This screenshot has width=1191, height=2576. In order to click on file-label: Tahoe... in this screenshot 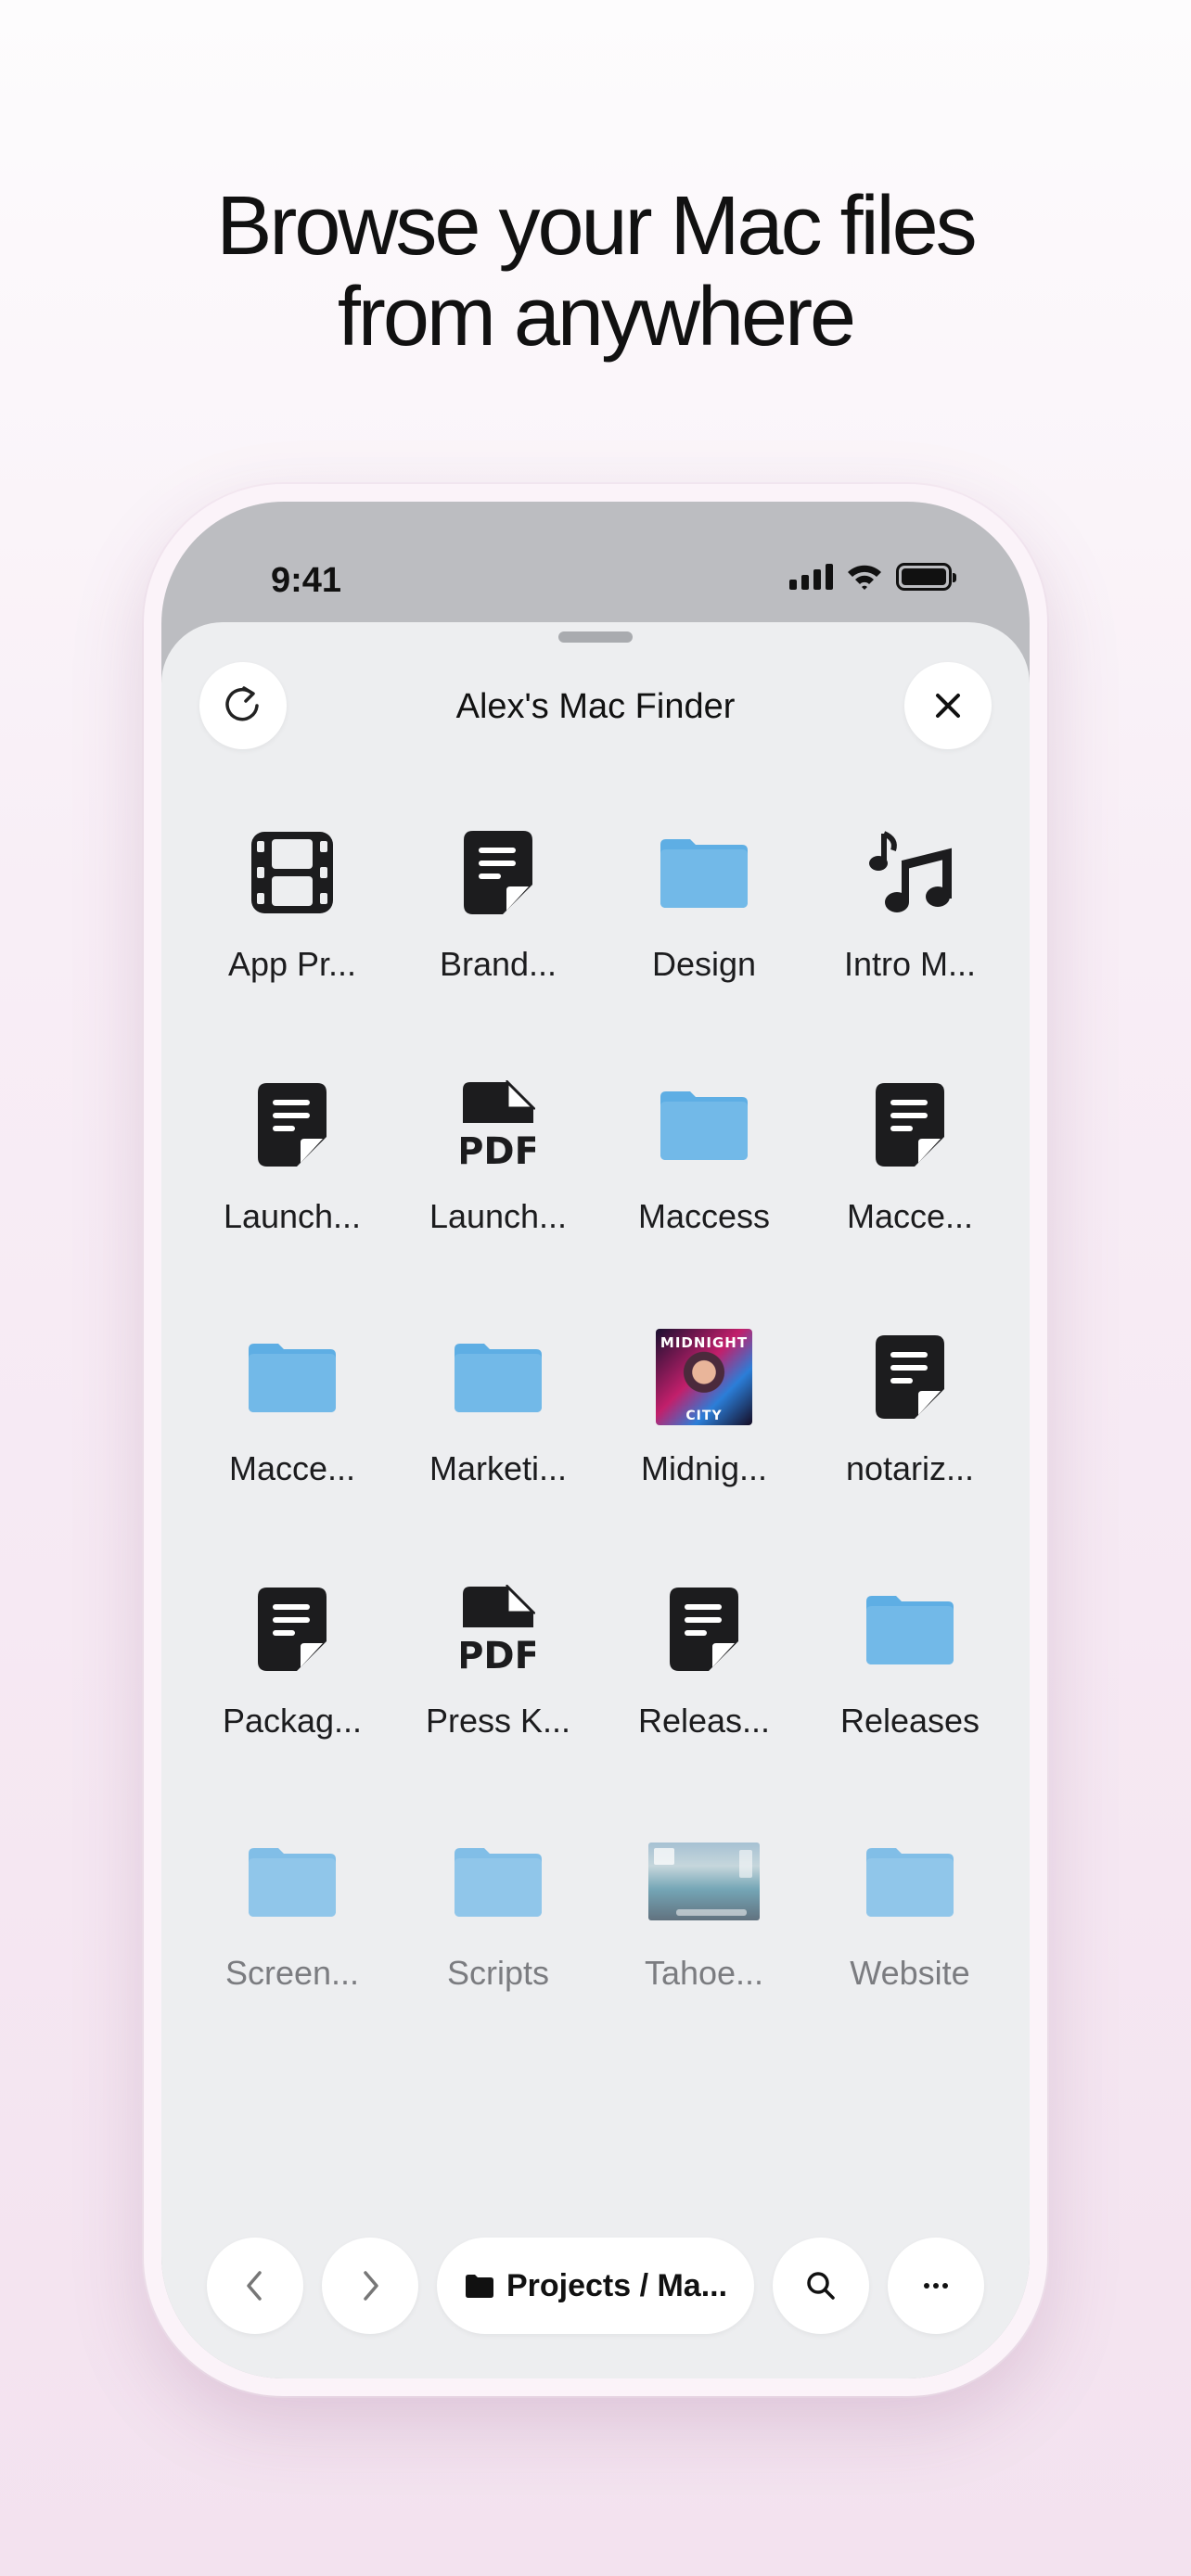, I will do `click(704, 1973)`.